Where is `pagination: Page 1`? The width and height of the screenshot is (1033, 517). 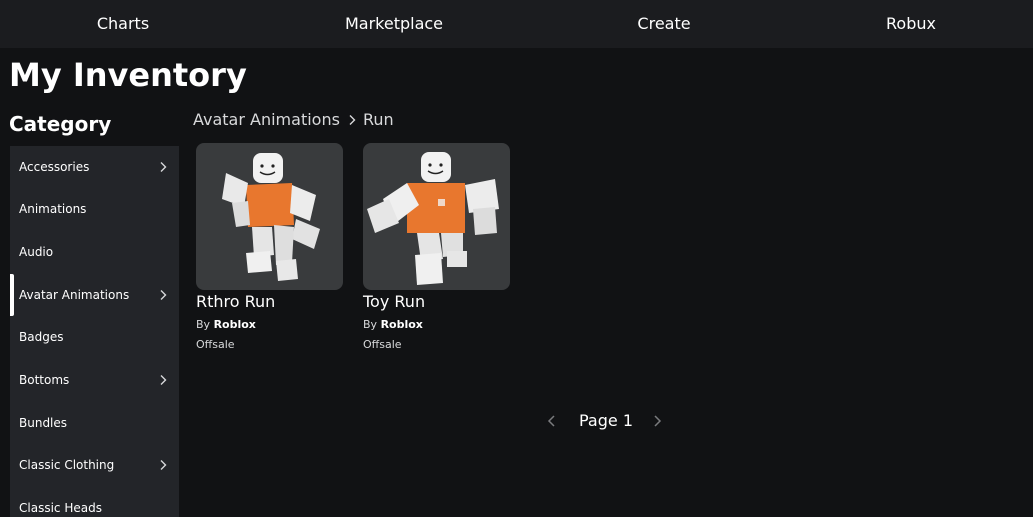 pagination: Page 1 is located at coordinates (605, 421).